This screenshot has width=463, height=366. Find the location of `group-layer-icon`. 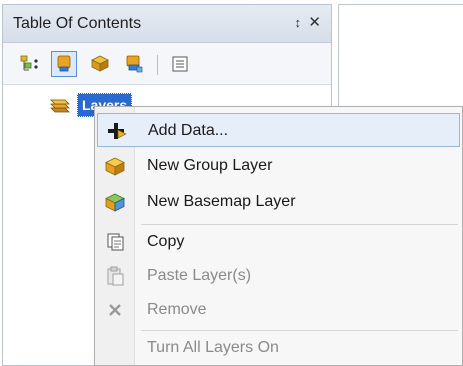

group-layer-icon is located at coordinates (115, 166).